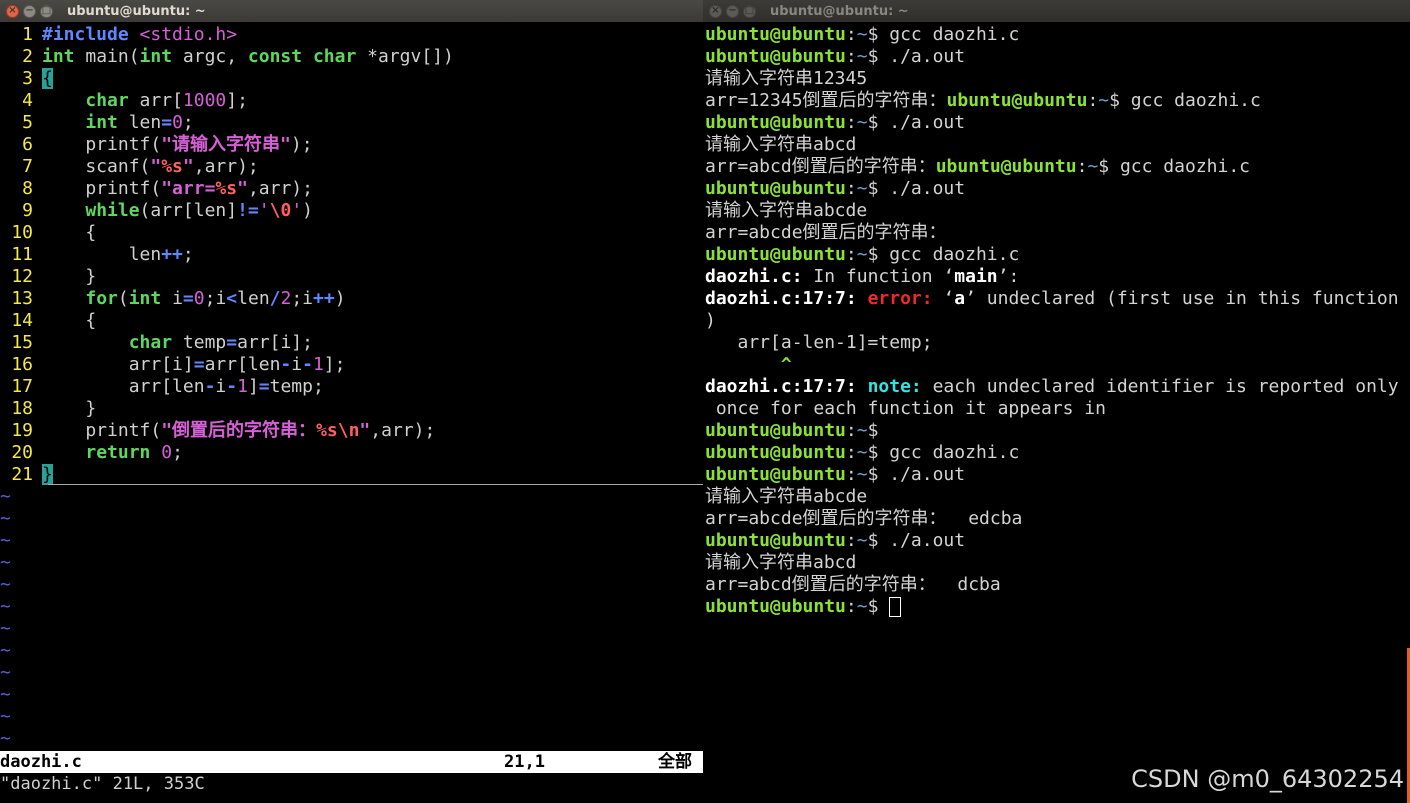 The image size is (1410, 803). Describe the element at coordinates (351, 255) in the screenshot. I see `code-line: 11 len++;` at that location.